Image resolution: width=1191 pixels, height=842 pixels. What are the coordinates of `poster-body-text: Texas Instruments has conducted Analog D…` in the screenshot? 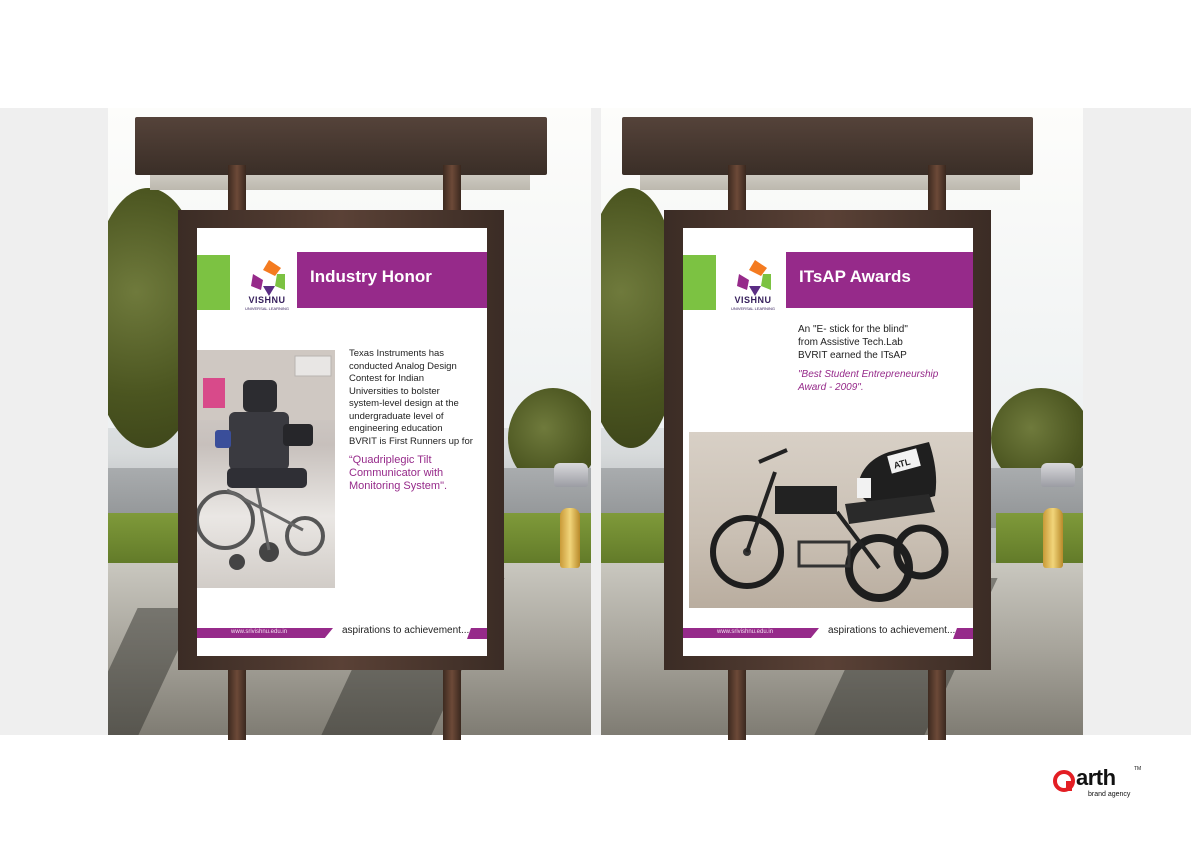 It's located at (416, 420).